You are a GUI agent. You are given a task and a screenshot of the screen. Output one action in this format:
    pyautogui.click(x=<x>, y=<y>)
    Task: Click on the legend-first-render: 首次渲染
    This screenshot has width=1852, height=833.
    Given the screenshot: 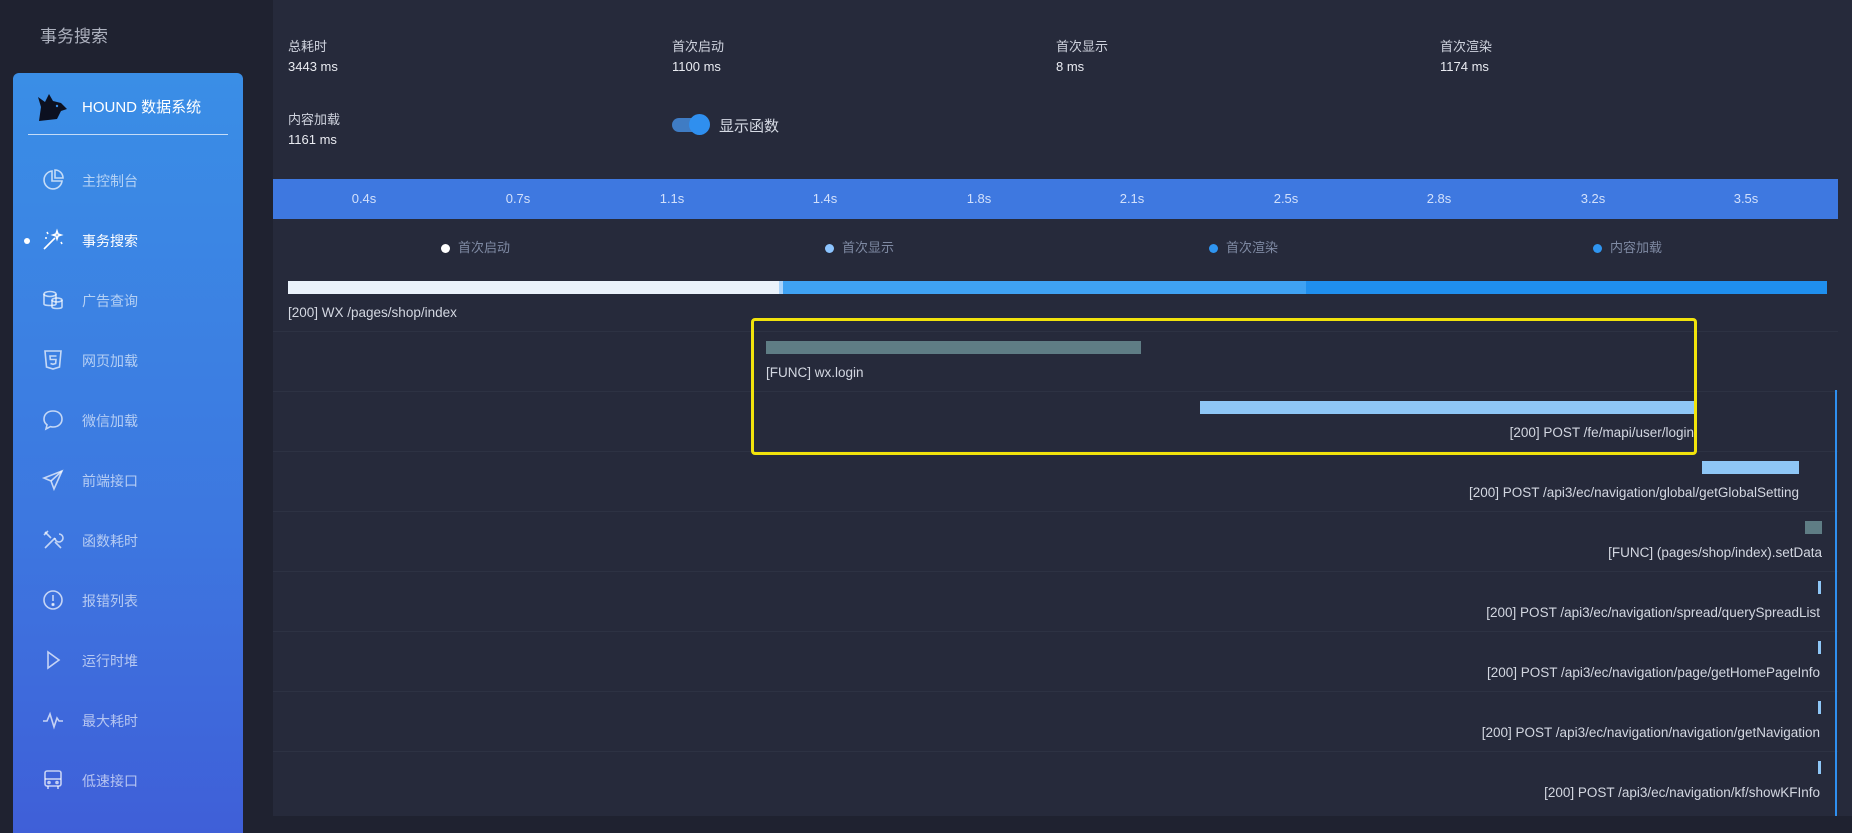 What is the action you would take?
    pyautogui.click(x=1243, y=246)
    